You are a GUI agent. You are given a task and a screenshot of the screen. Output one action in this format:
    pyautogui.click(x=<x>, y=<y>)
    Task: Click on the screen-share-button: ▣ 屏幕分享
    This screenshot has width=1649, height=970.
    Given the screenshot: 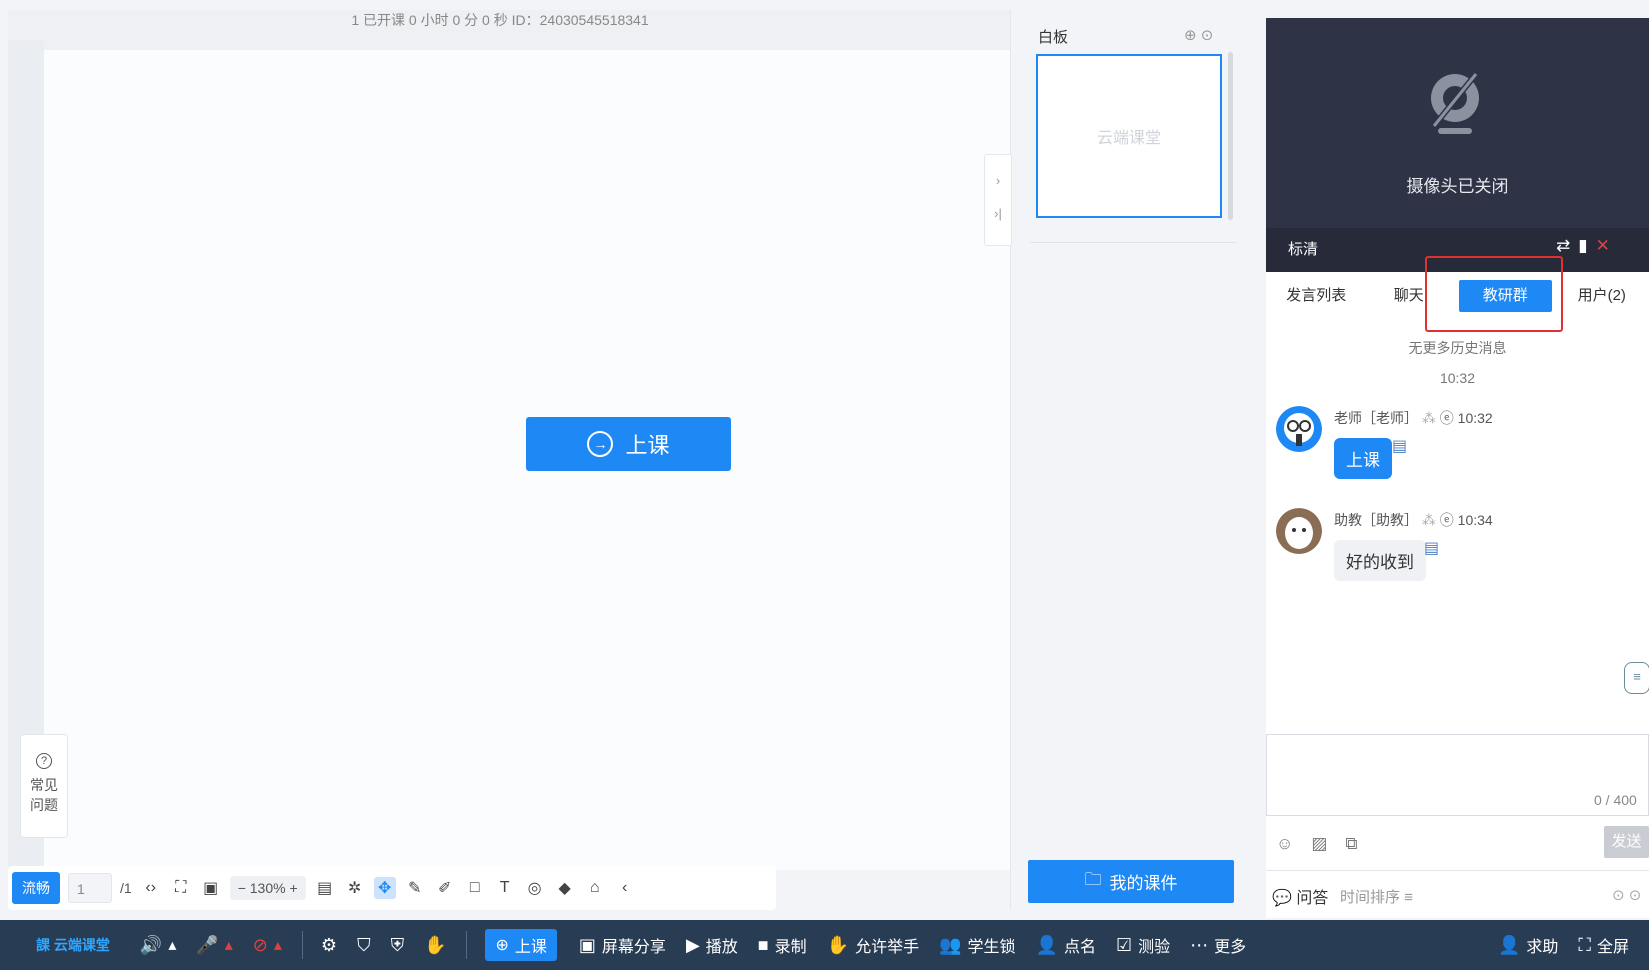 What is the action you would take?
    pyautogui.click(x=622, y=945)
    